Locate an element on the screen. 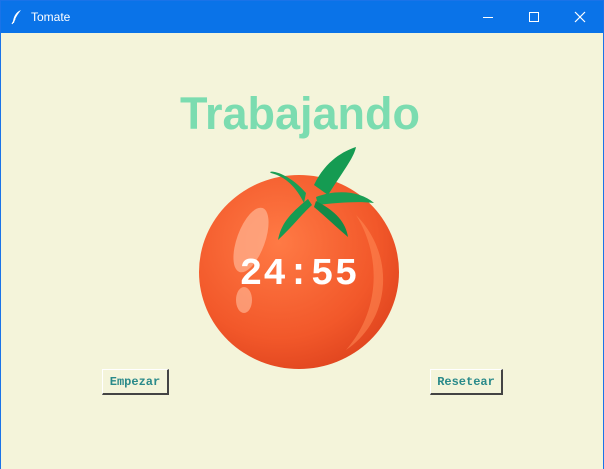 This screenshot has width=604, height=469. reset-button-label: Resetear is located at coordinates (466, 381).